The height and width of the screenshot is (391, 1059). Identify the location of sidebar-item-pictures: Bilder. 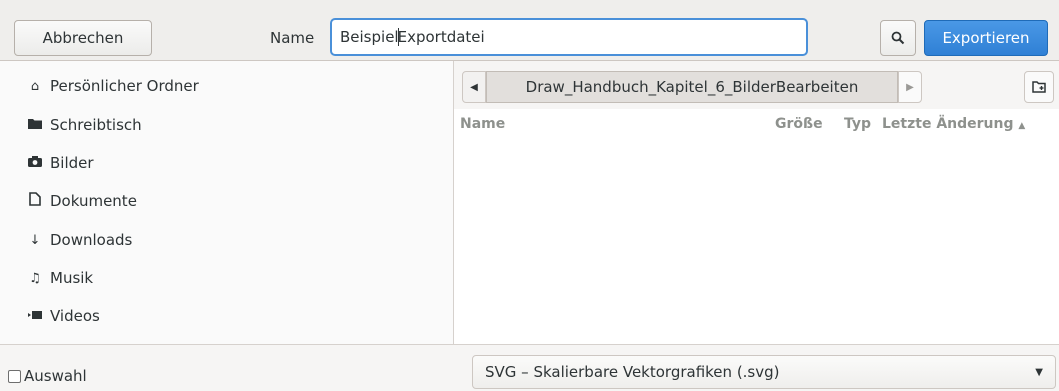
(60, 163).